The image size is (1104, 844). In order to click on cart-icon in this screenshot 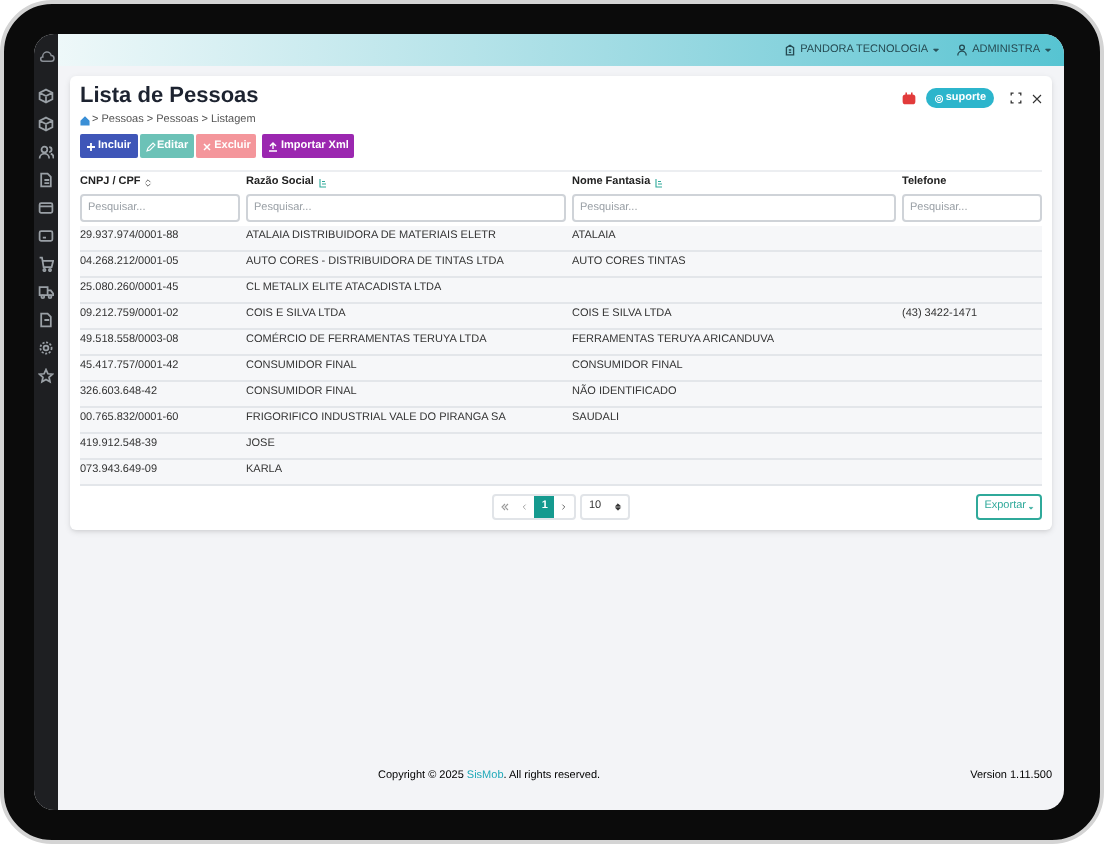, I will do `click(46, 264)`.